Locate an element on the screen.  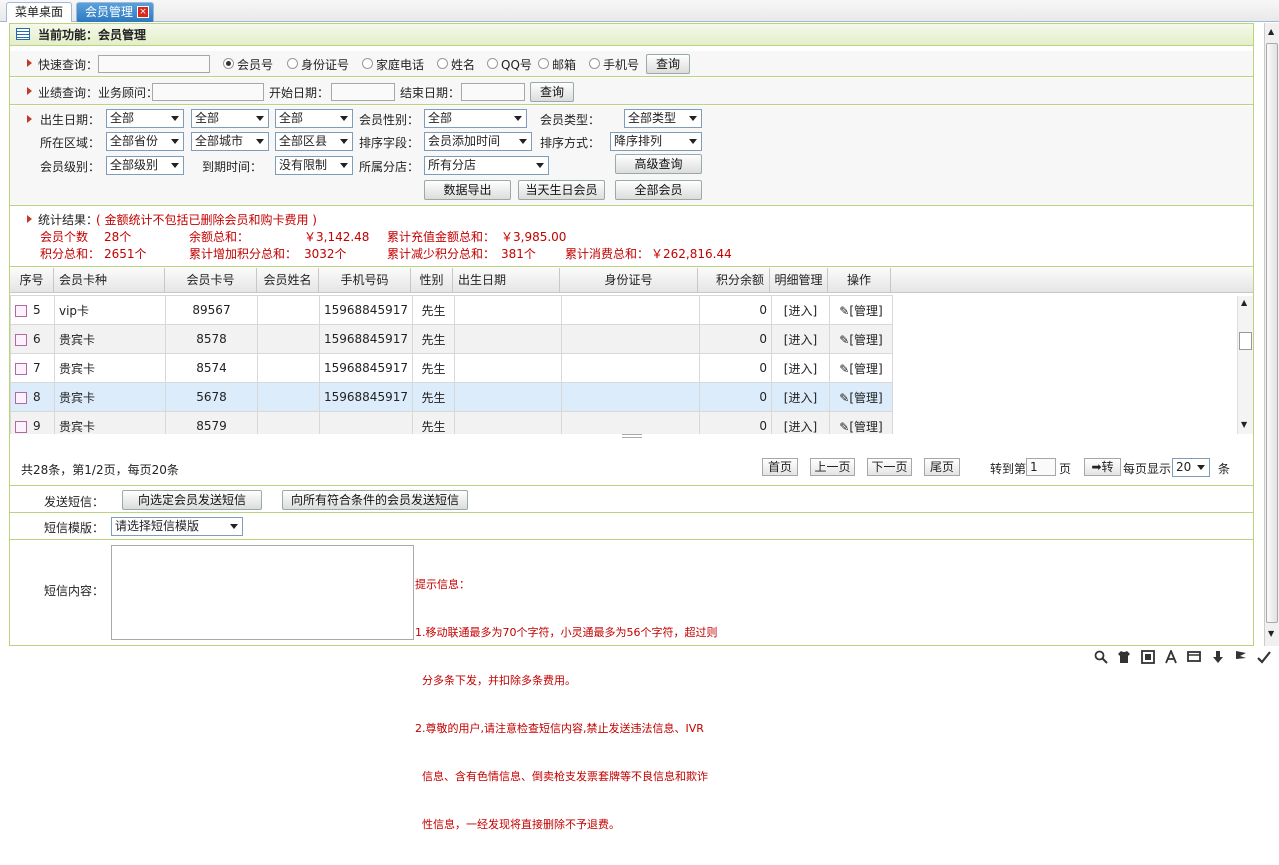
last-page-button: 尾页 is located at coordinates (942, 467).